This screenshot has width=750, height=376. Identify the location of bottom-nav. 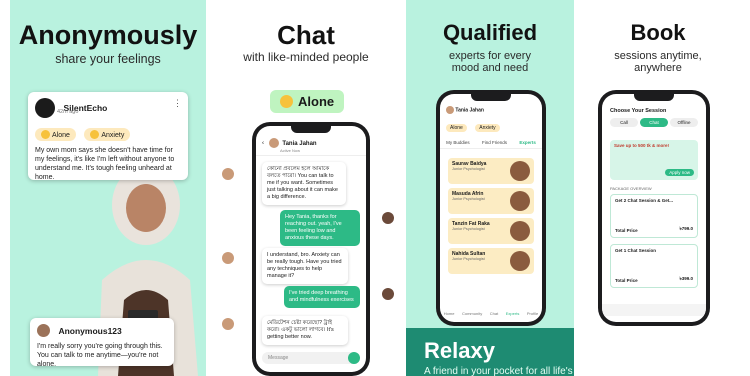
(654, 310).